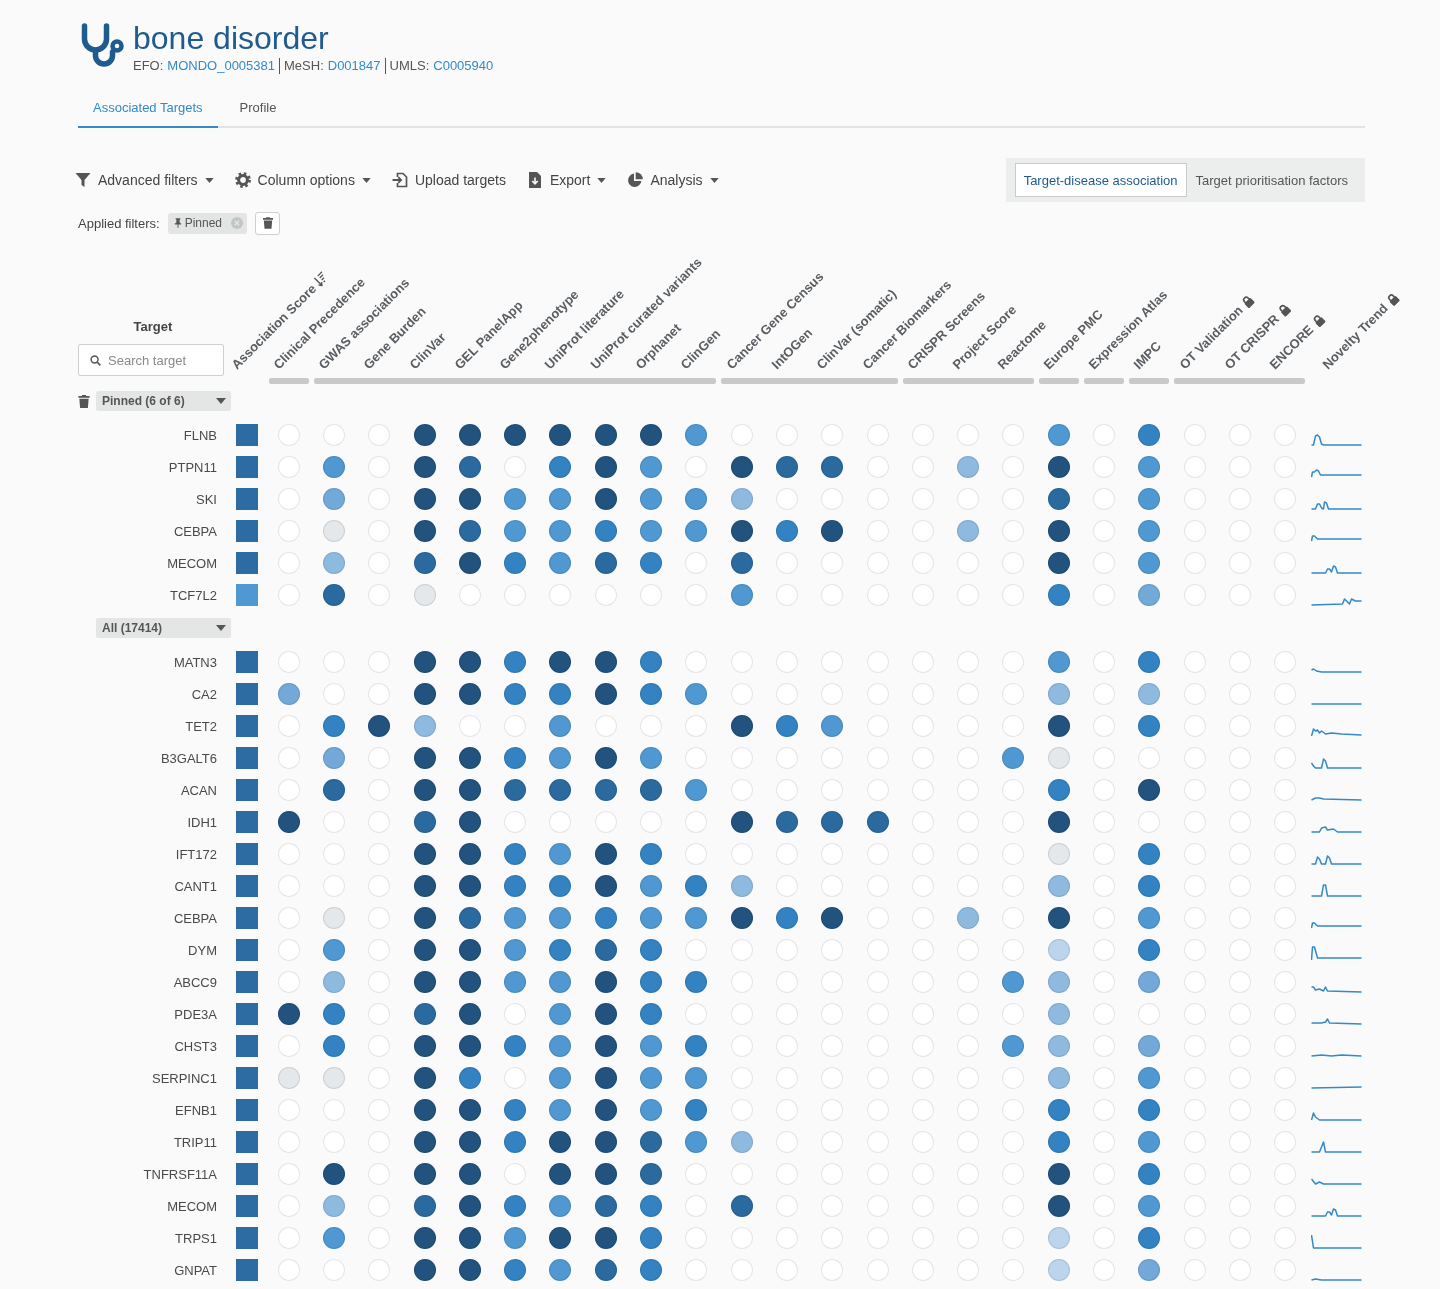 This screenshot has width=1440, height=1289. What do you see at coordinates (534, 180) in the screenshot?
I see `file-download-icon` at bounding box center [534, 180].